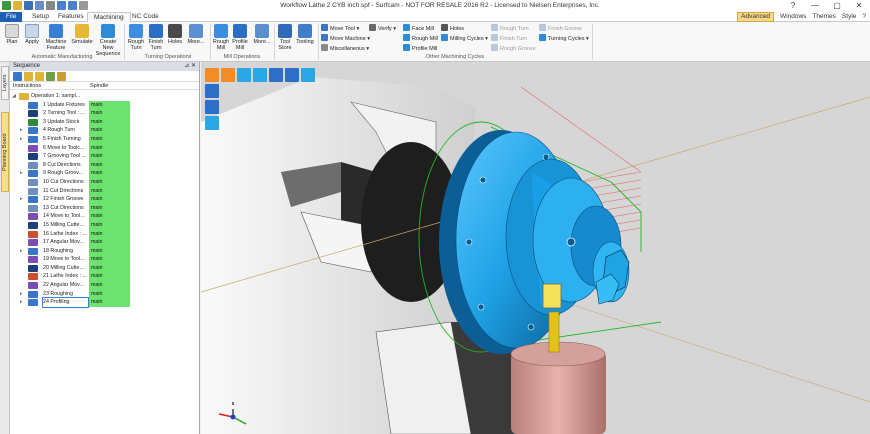 The width and height of the screenshot is (870, 434). Describe the element at coordinates (83, 5) in the screenshot. I see `customize-toolbar-icon` at that location.